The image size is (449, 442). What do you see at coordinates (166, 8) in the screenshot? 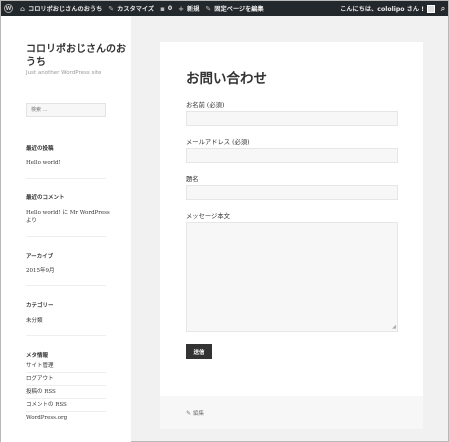
I see `admin-bar-comments: ▪ 0` at bounding box center [166, 8].